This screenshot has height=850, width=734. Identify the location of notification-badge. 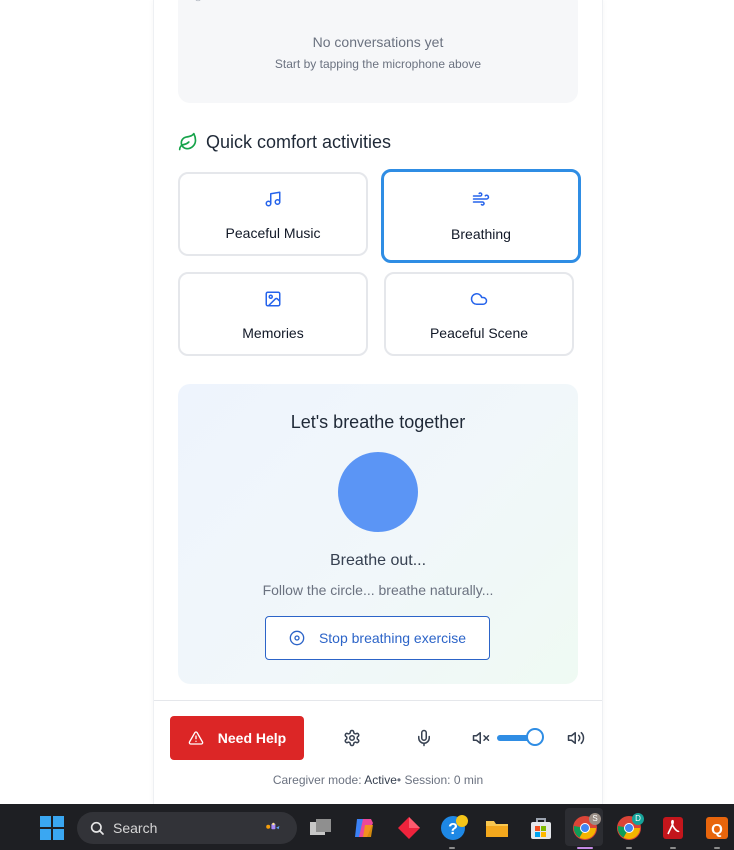
(462, 821).